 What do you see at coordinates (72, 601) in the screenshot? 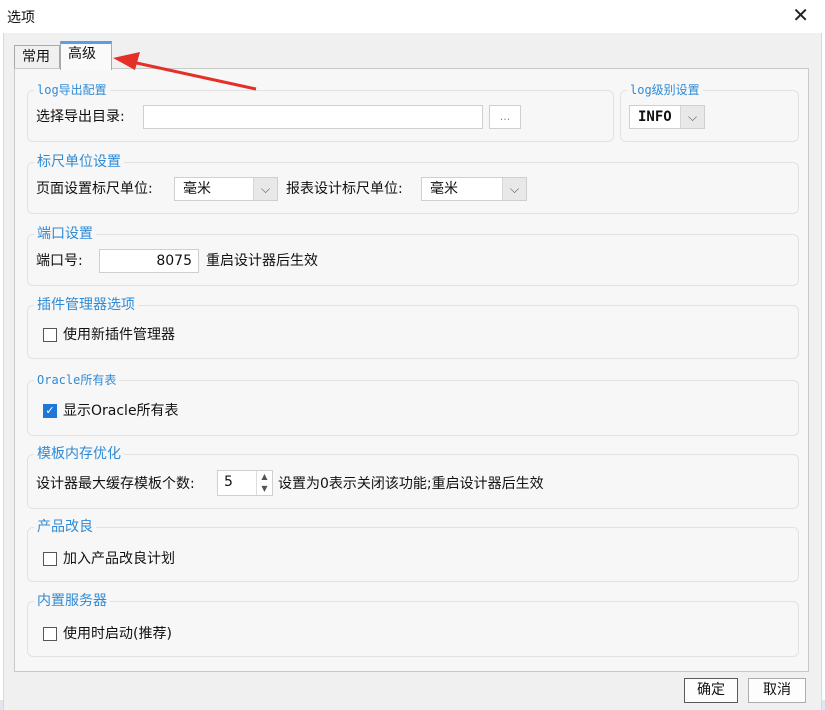
I see `server-title: 内置服务器` at bounding box center [72, 601].